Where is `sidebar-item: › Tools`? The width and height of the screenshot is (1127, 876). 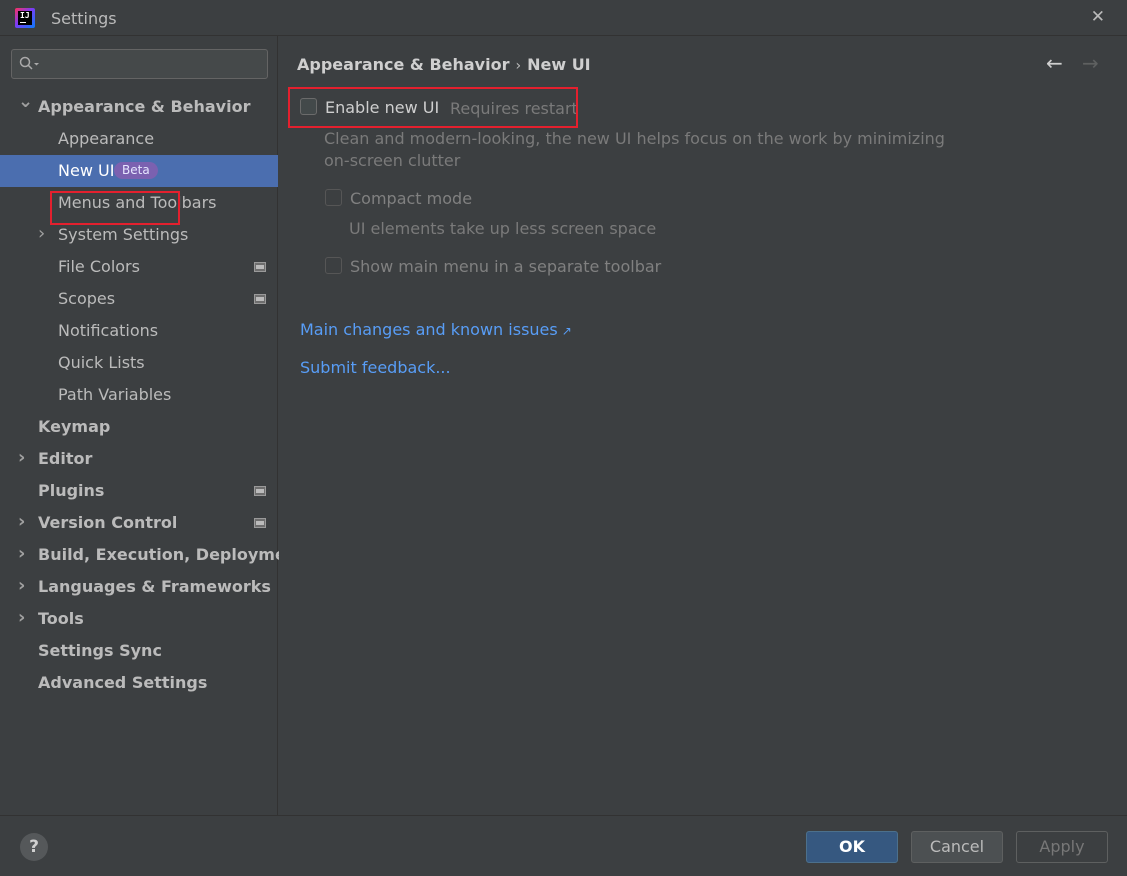
sidebar-item: › Tools is located at coordinates (139, 619).